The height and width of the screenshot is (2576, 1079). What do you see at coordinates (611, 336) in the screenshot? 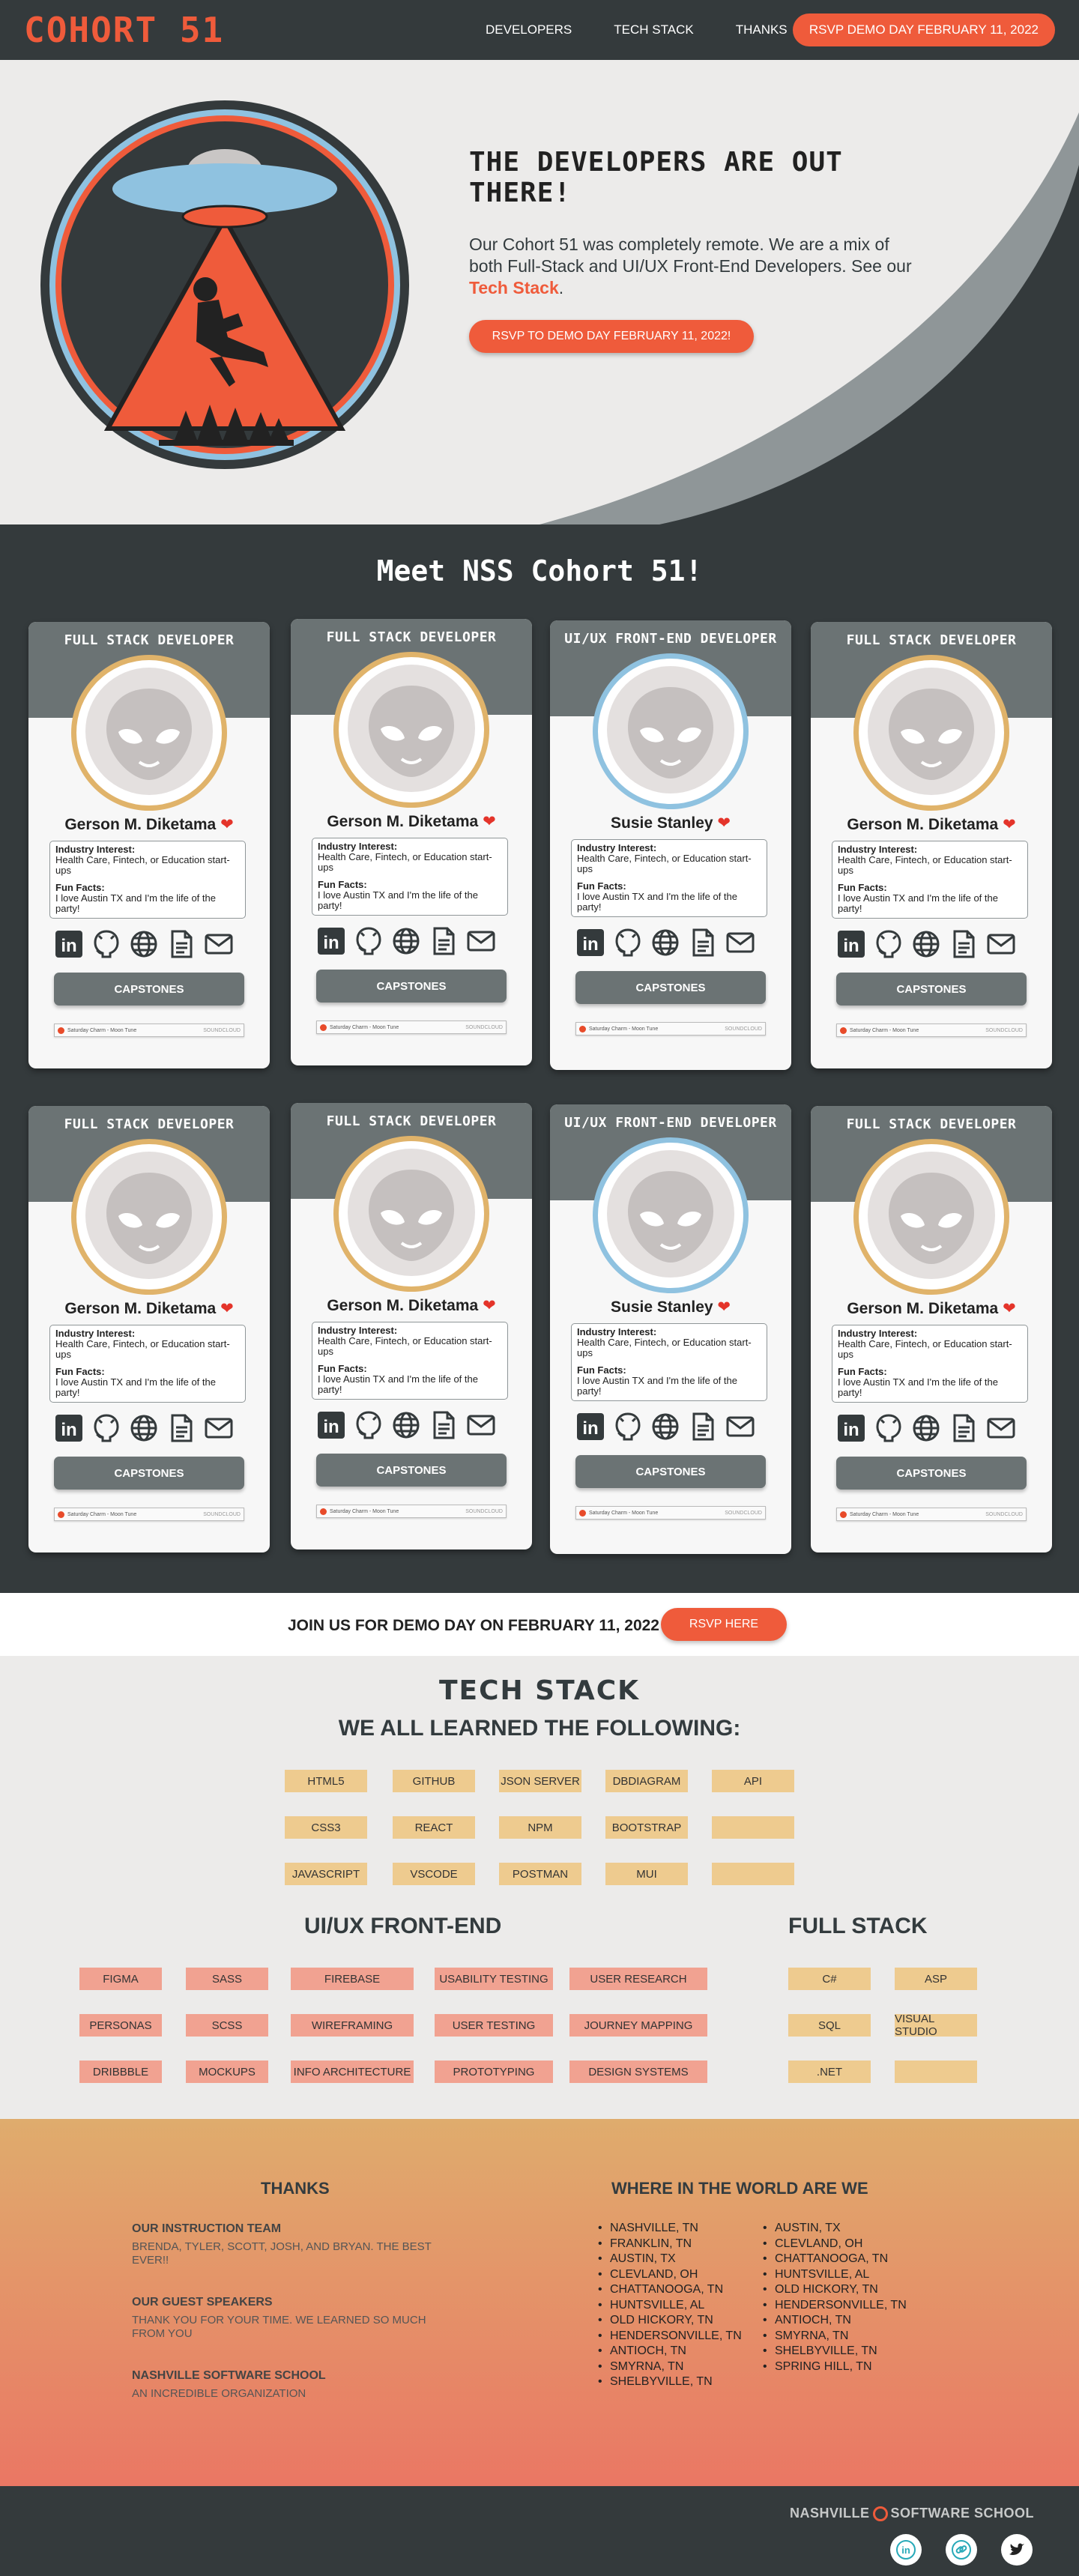
I see `hero-rsvp-button: RSVP TO DEMO DAY FEBRUARY 11, 2022!` at bounding box center [611, 336].